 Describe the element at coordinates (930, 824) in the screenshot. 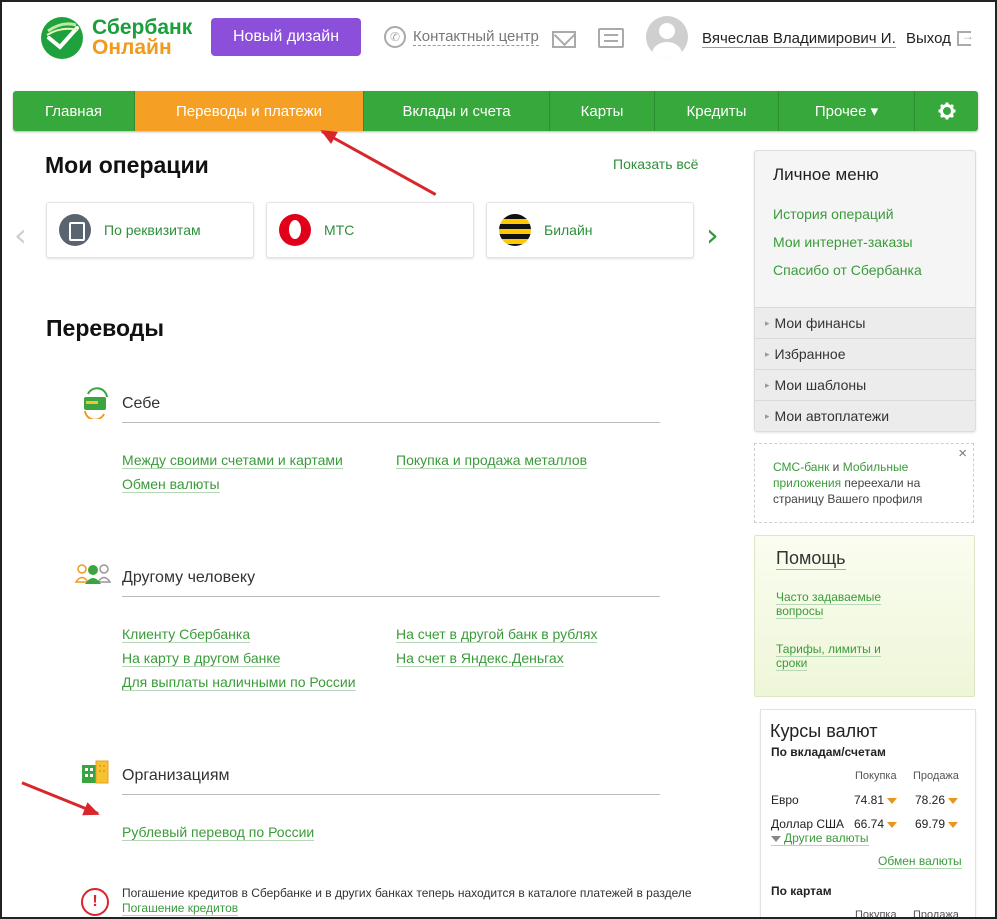

I see `rate-sell-value: 69.79` at that location.